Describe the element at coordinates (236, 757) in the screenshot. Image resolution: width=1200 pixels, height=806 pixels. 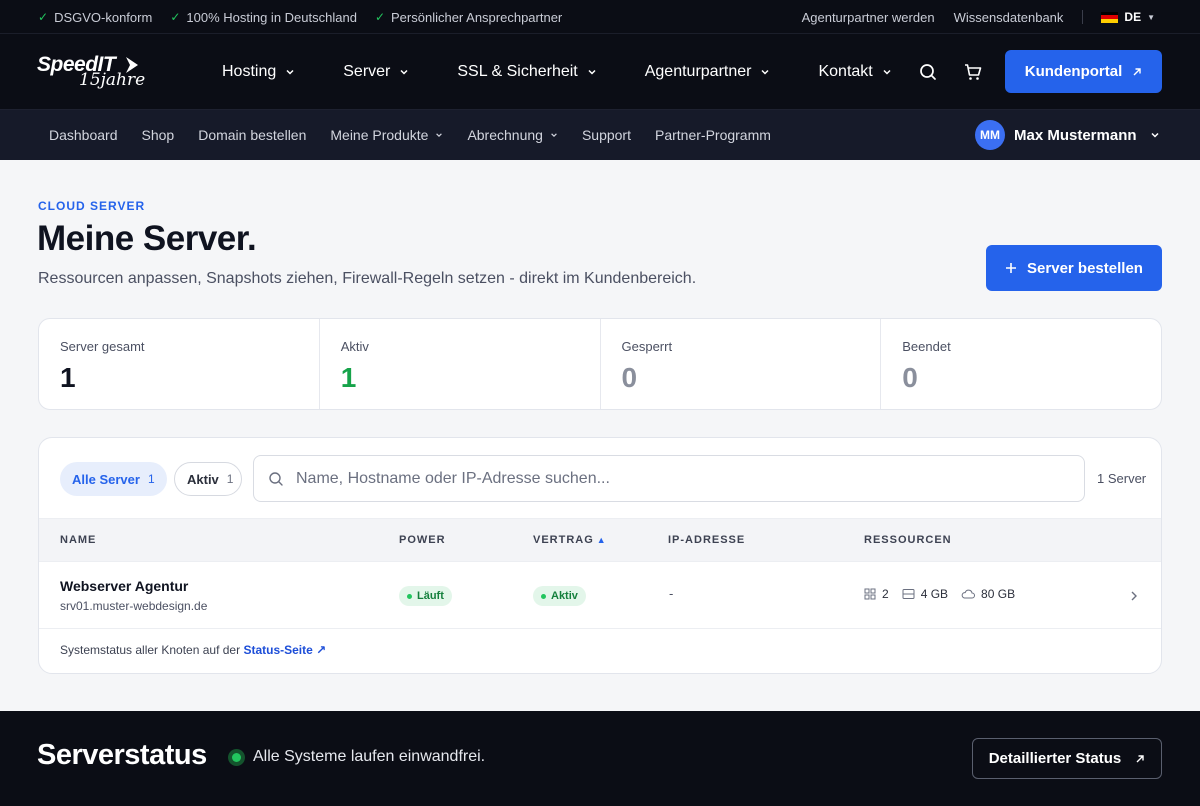
I see `status-indicator-icon` at that location.